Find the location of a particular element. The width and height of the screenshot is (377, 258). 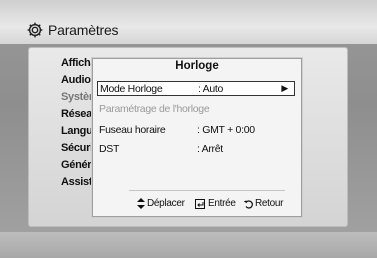

return-label: Retour is located at coordinates (269, 203).